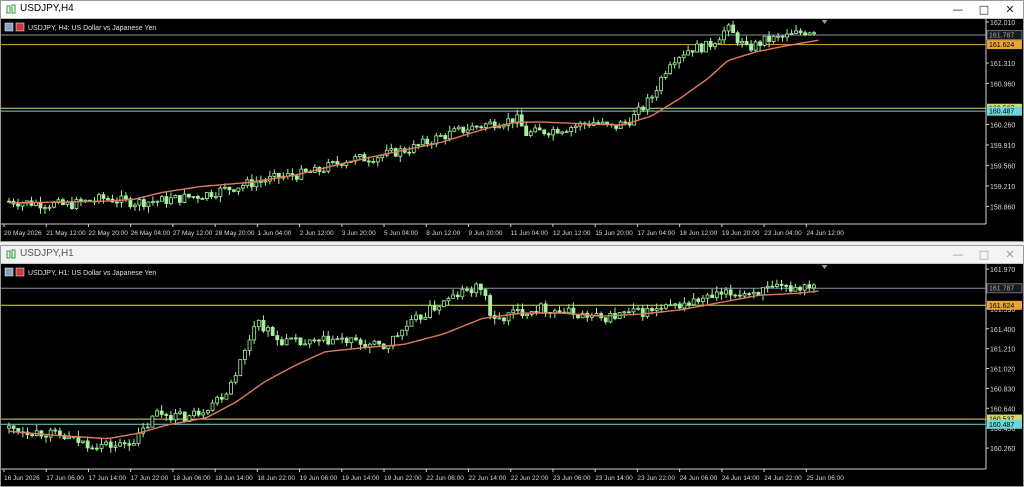 This screenshot has height=487, width=1024. What do you see at coordinates (1002, 370) in the screenshot?
I see `price-tick-label: 161.020` at bounding box center [1002, 370].